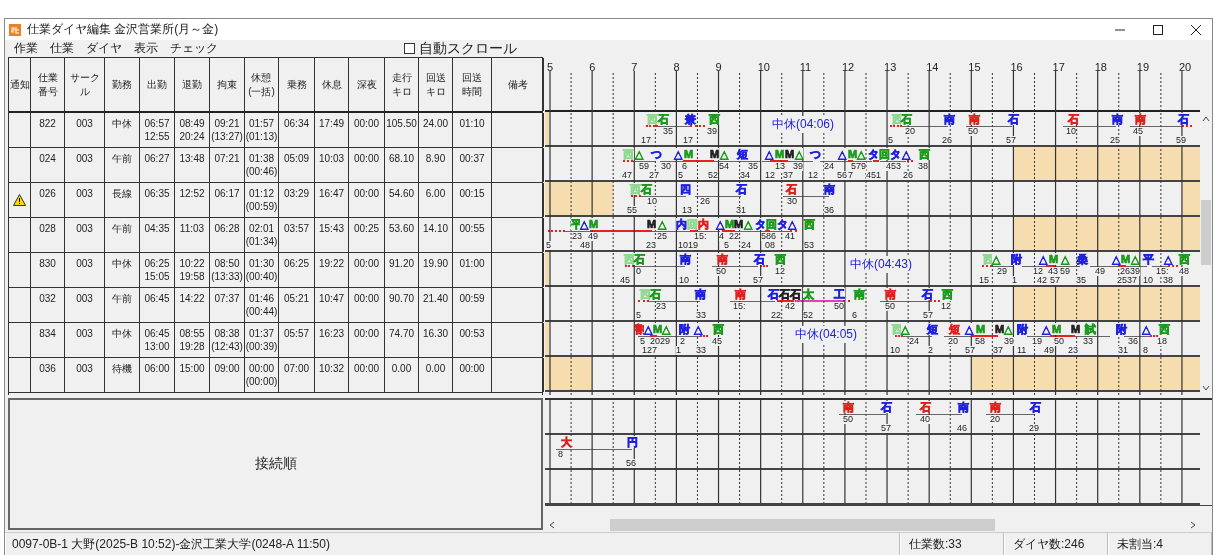  I want to click on time-label: 30, so click(792, 201).